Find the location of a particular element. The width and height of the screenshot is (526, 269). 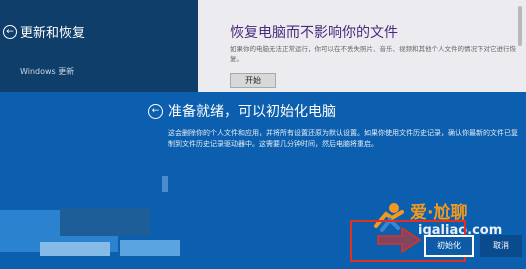

reset-button: 初始化 is located at coordinates (449, 246).